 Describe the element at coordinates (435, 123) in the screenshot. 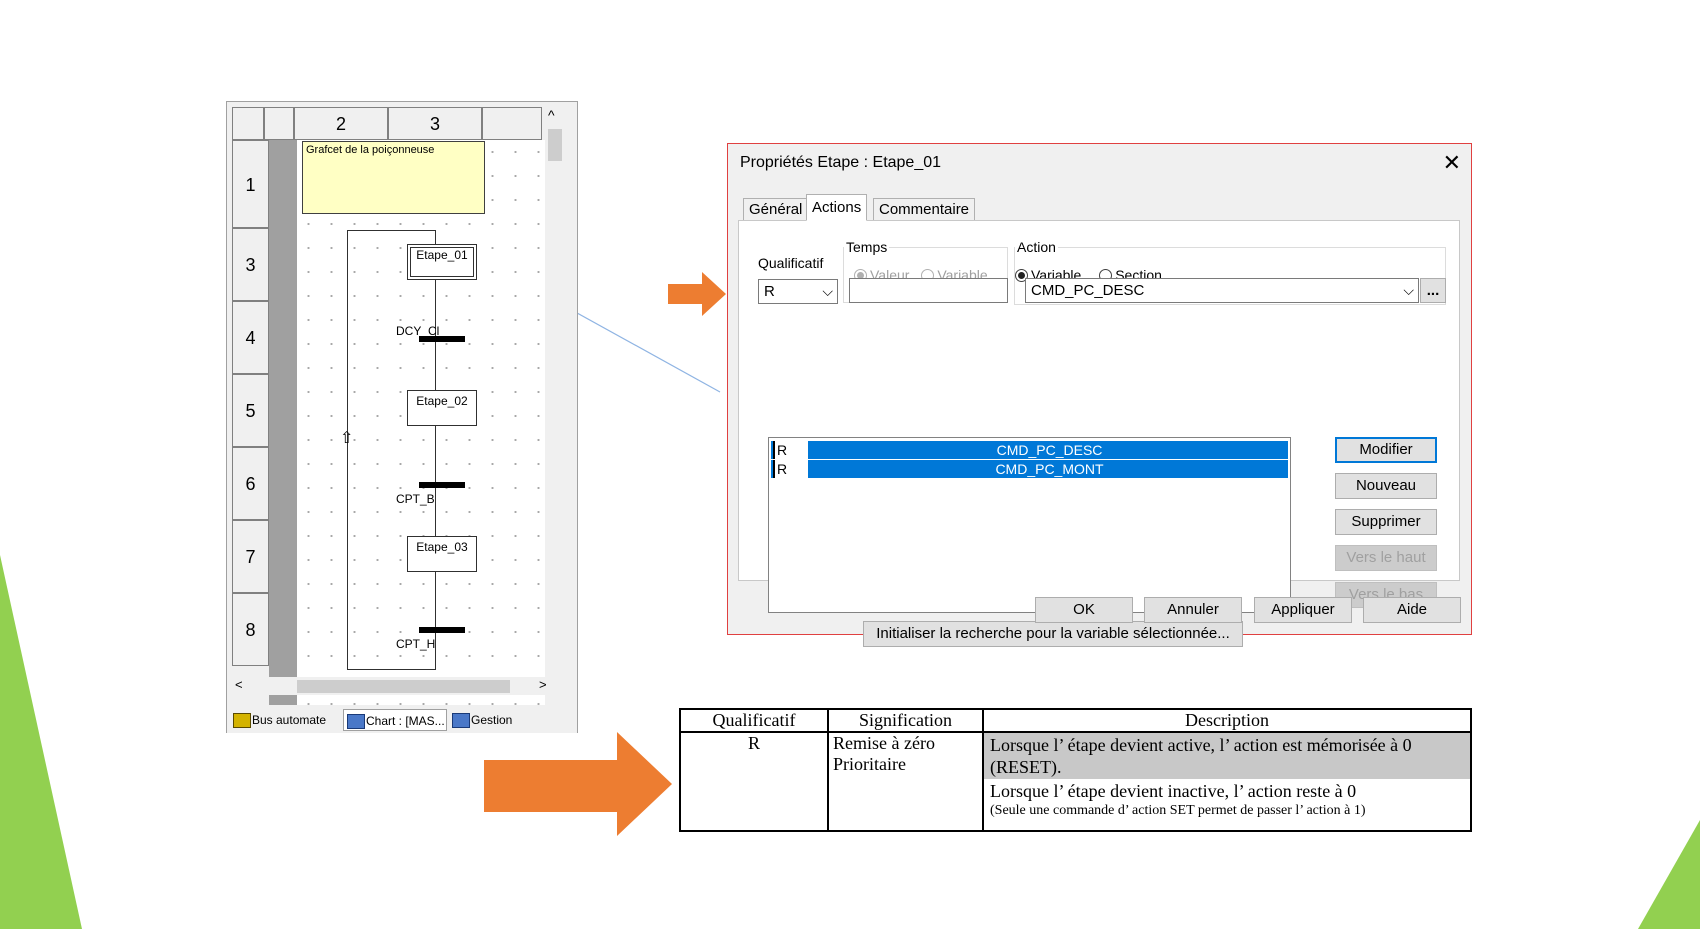

I see `column-header-3: 3` at that location.